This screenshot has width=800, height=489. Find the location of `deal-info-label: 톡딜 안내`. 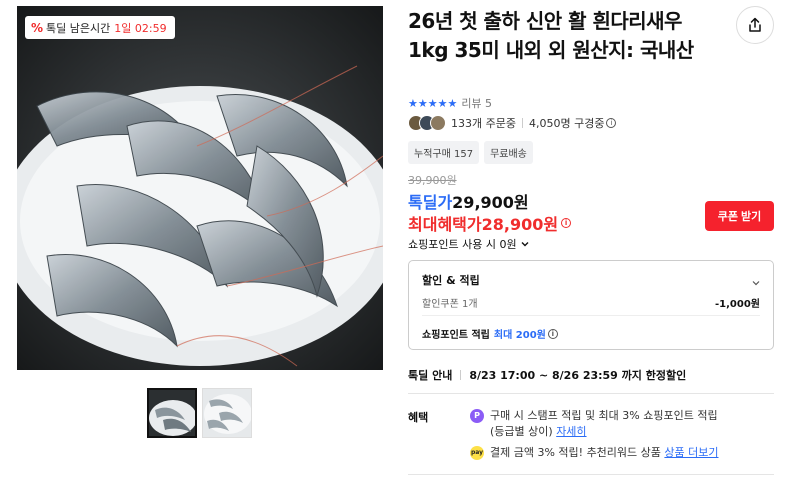

deal-info-label: 톡딜 안내 is located at coordinates (430, 375).